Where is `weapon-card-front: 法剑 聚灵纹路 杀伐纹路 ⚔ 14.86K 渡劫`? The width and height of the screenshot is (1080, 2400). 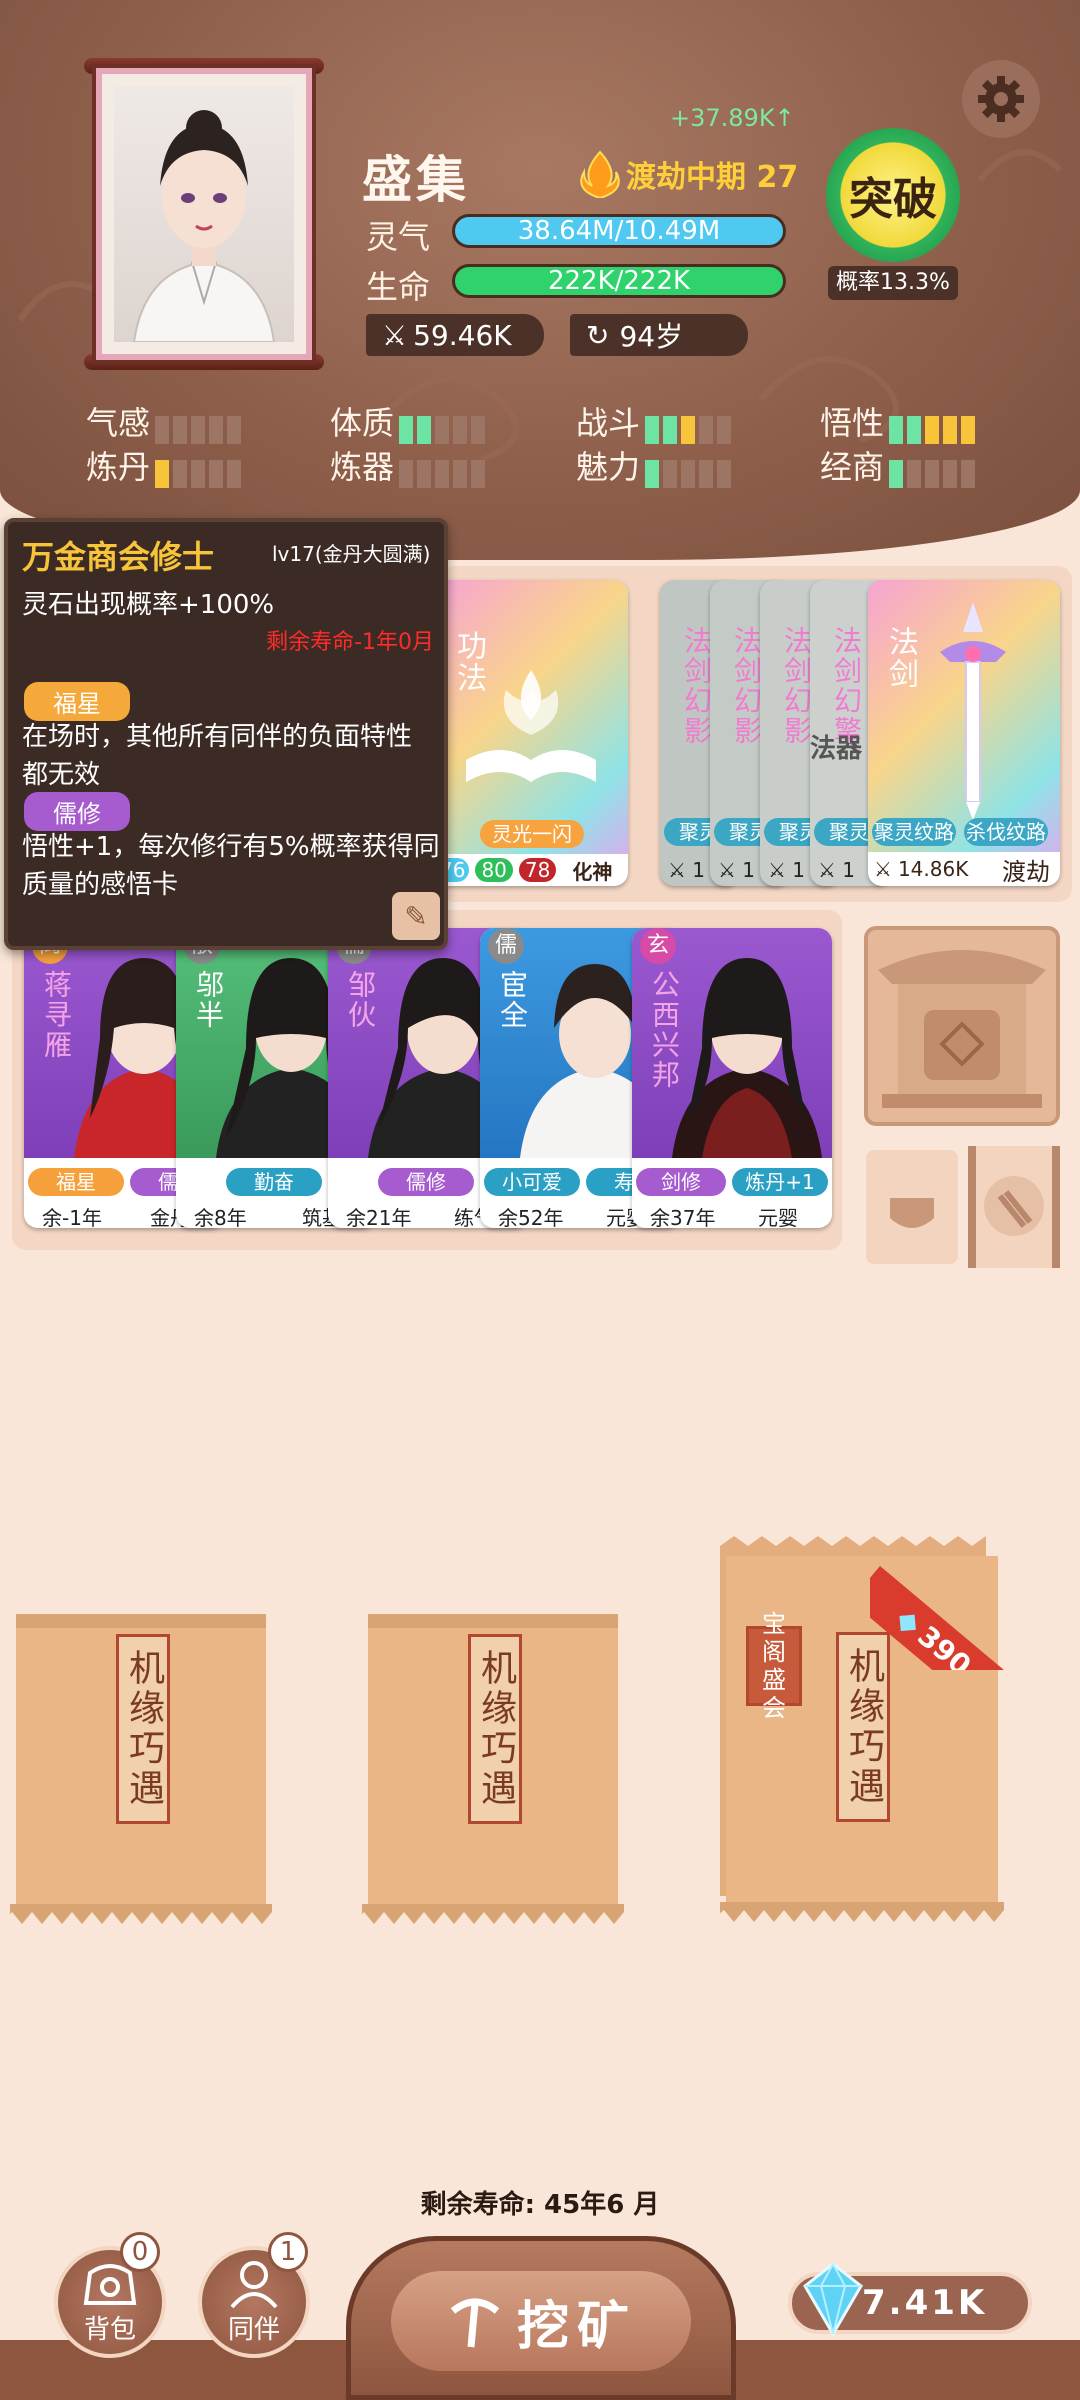 weapon-card-front: 法剑 聚灵纹路 杀伐纹路 ⚔ 14.86K 渡劫 is located at coordinates (964, 733).